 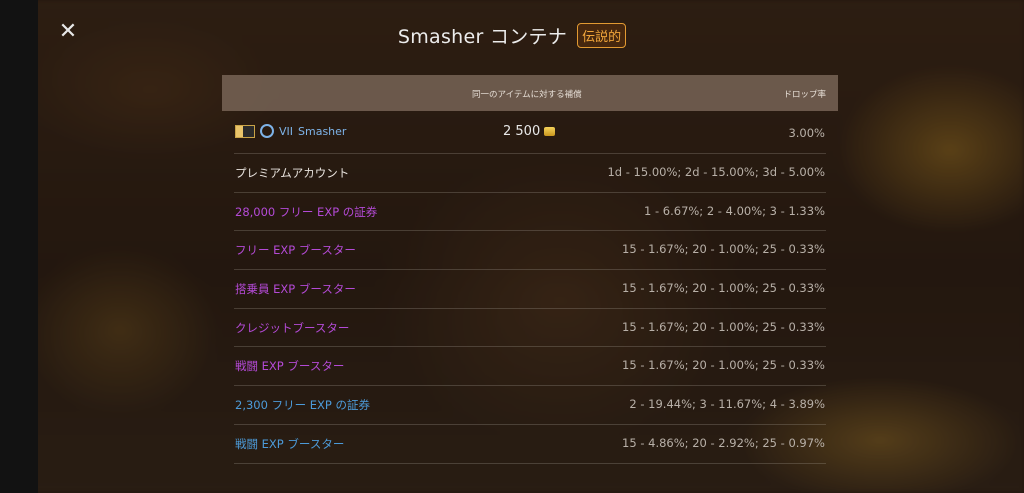 I want to click on item-label: 搭乗員 EXP ブースター, so click(x=295, y=289).